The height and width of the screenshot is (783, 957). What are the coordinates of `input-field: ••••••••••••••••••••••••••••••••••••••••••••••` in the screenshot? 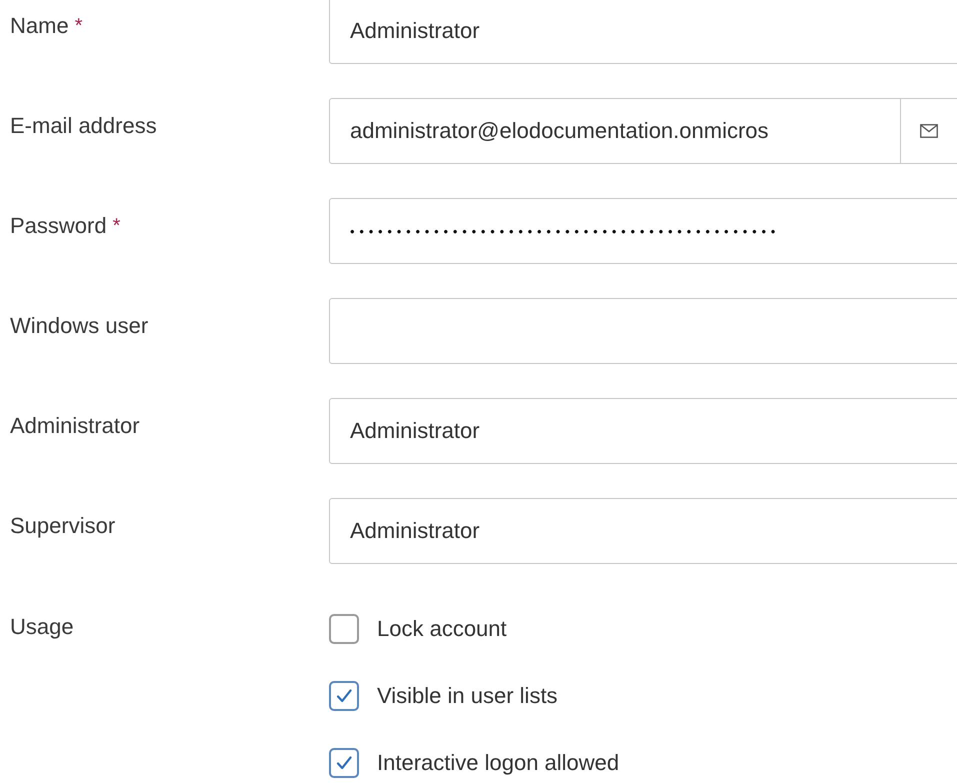 It's located at (643, 231).